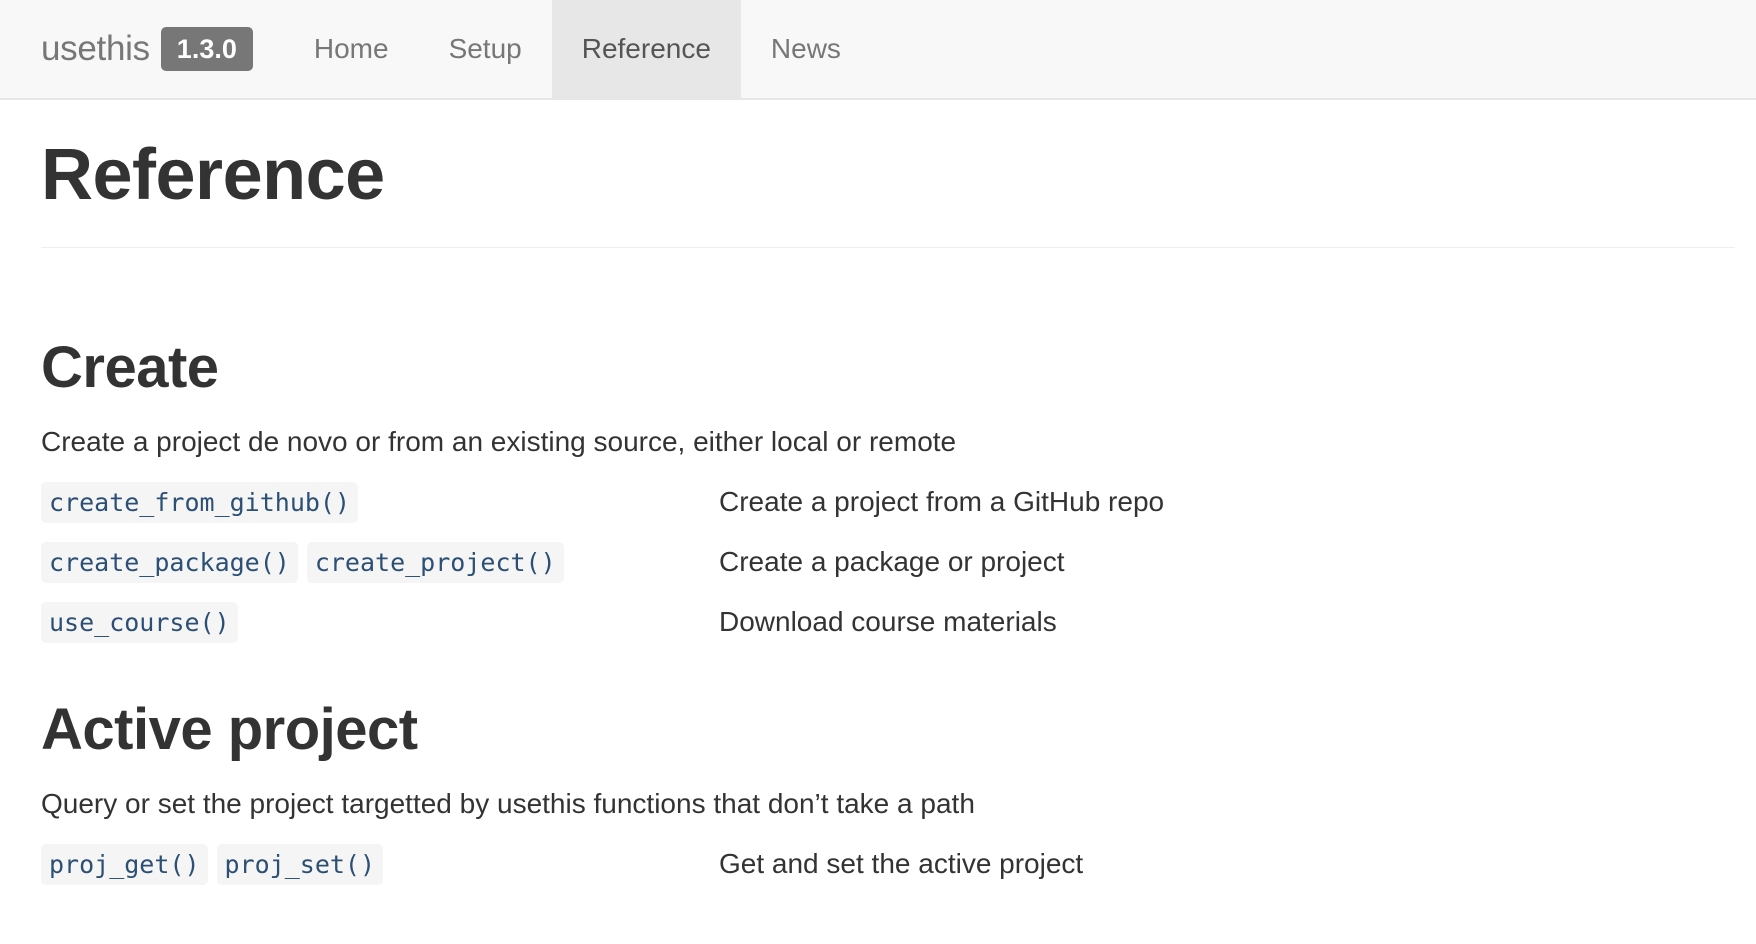  I want to click on reference-description: Get and set the active project, so click(901, 864).